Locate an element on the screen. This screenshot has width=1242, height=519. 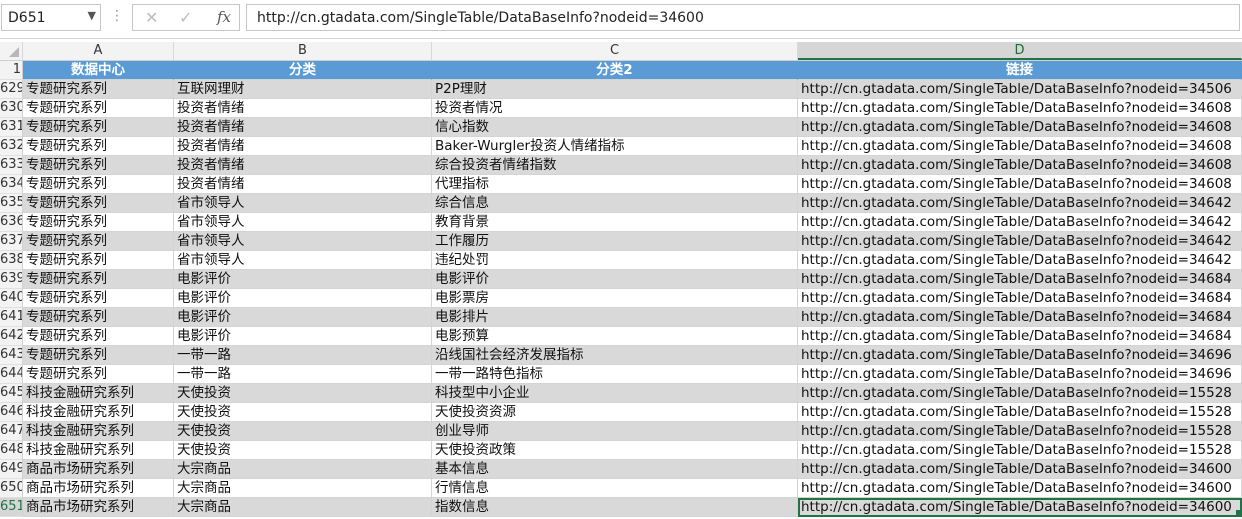
row-header: 641 is located at coordinates (11, 317).